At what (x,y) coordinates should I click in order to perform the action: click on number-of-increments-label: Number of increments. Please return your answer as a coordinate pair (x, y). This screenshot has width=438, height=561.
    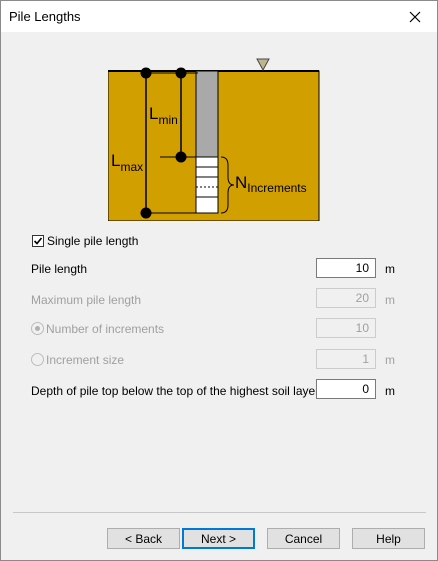
    Looking at the image, I should click on (105, 329).